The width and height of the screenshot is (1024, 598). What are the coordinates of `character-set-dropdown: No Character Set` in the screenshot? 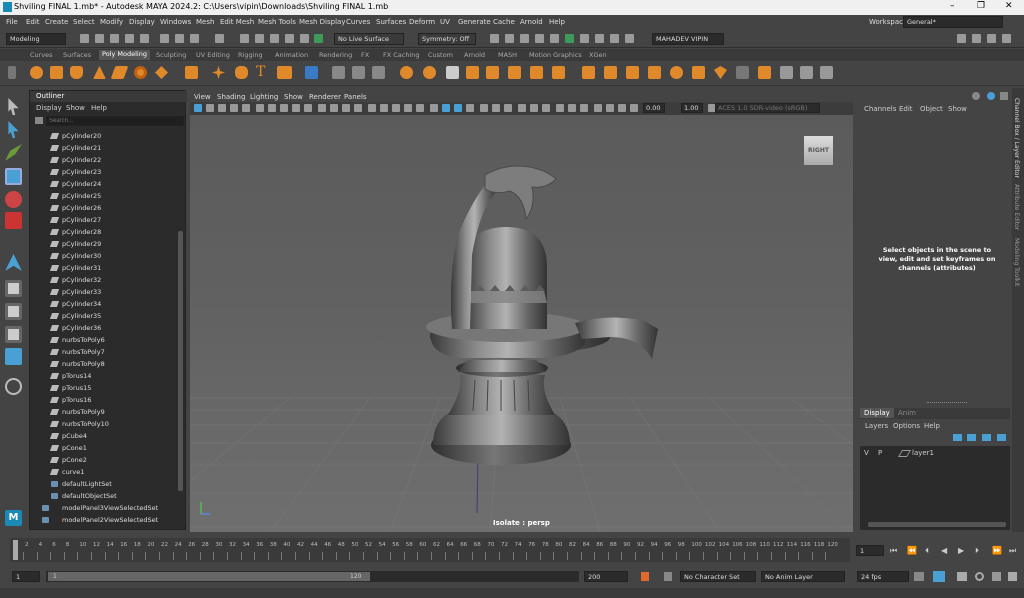 It's located at (718, 576).